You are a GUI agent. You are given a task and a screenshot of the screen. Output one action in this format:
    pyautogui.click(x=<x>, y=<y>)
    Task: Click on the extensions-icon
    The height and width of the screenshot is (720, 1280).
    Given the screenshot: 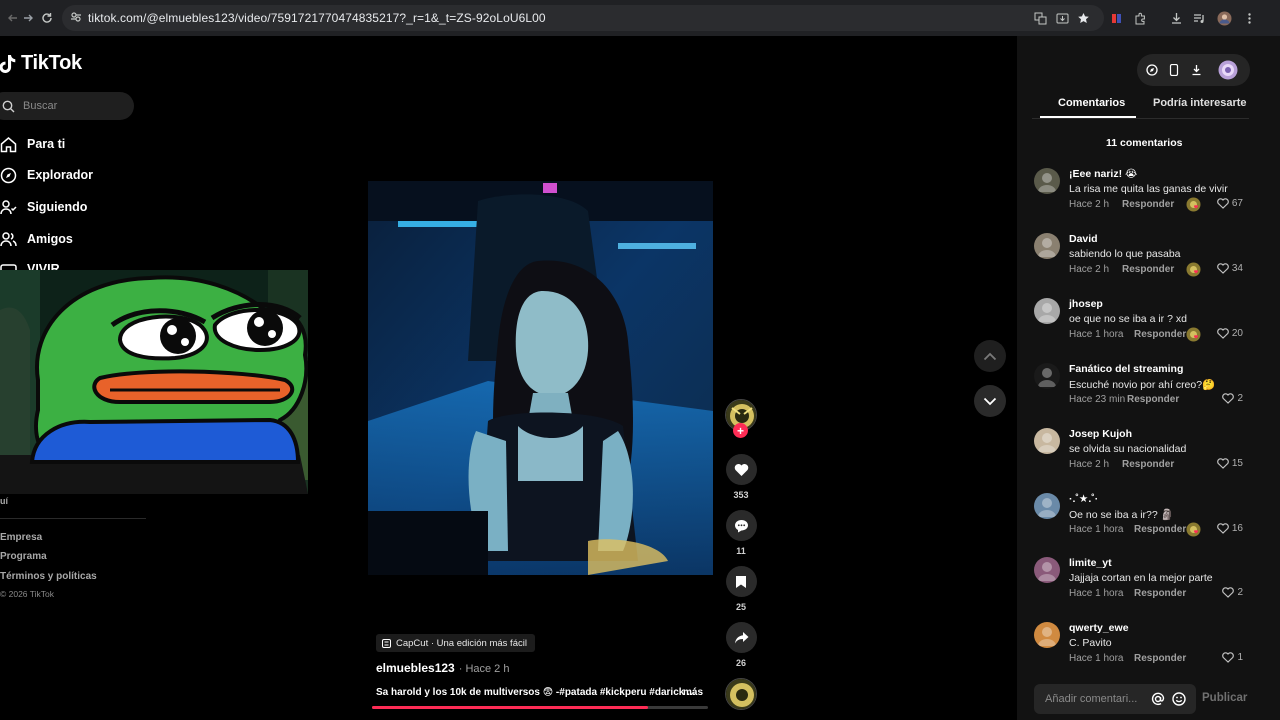 What is the action you would take?
    pyautogui.click(x=1141, y=18)
    